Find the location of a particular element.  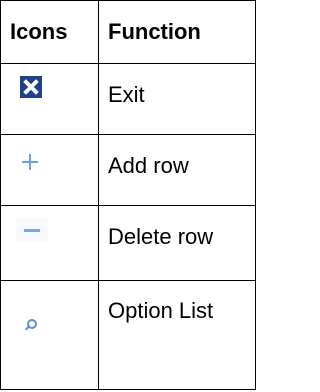

table-header-row: Icons Function is located at coordinates (128, 32).